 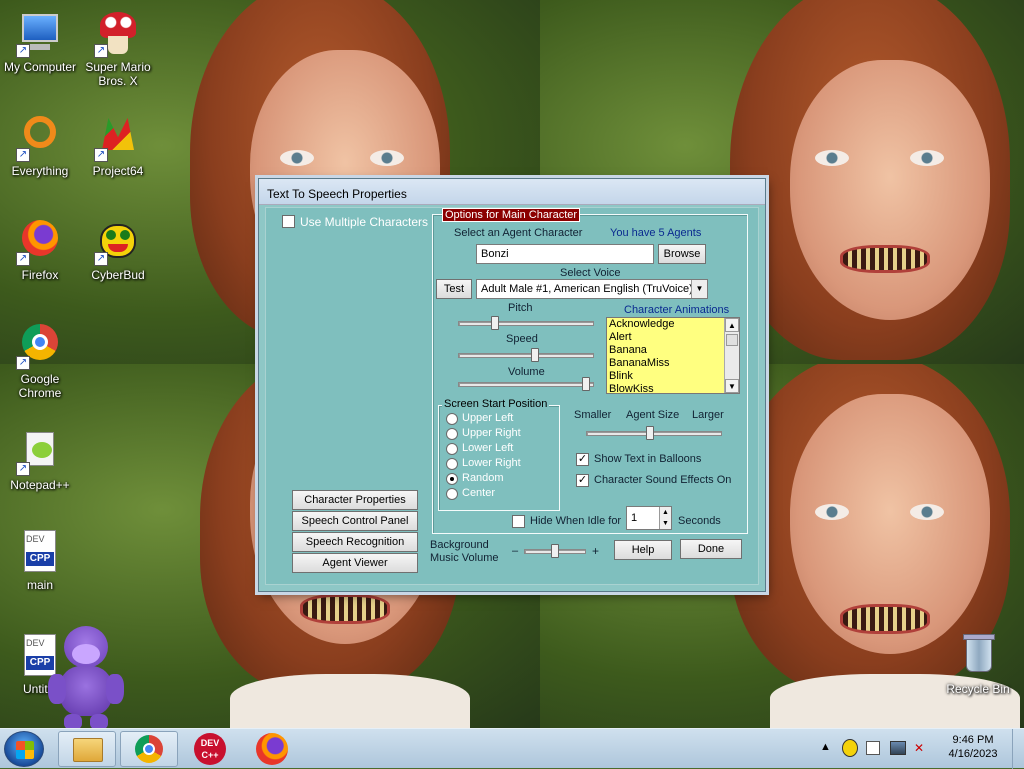 What do you see at coordinates (682, 254) in the screenshot?
I see `browse-button: Browse` at bounding box center [682, 254].